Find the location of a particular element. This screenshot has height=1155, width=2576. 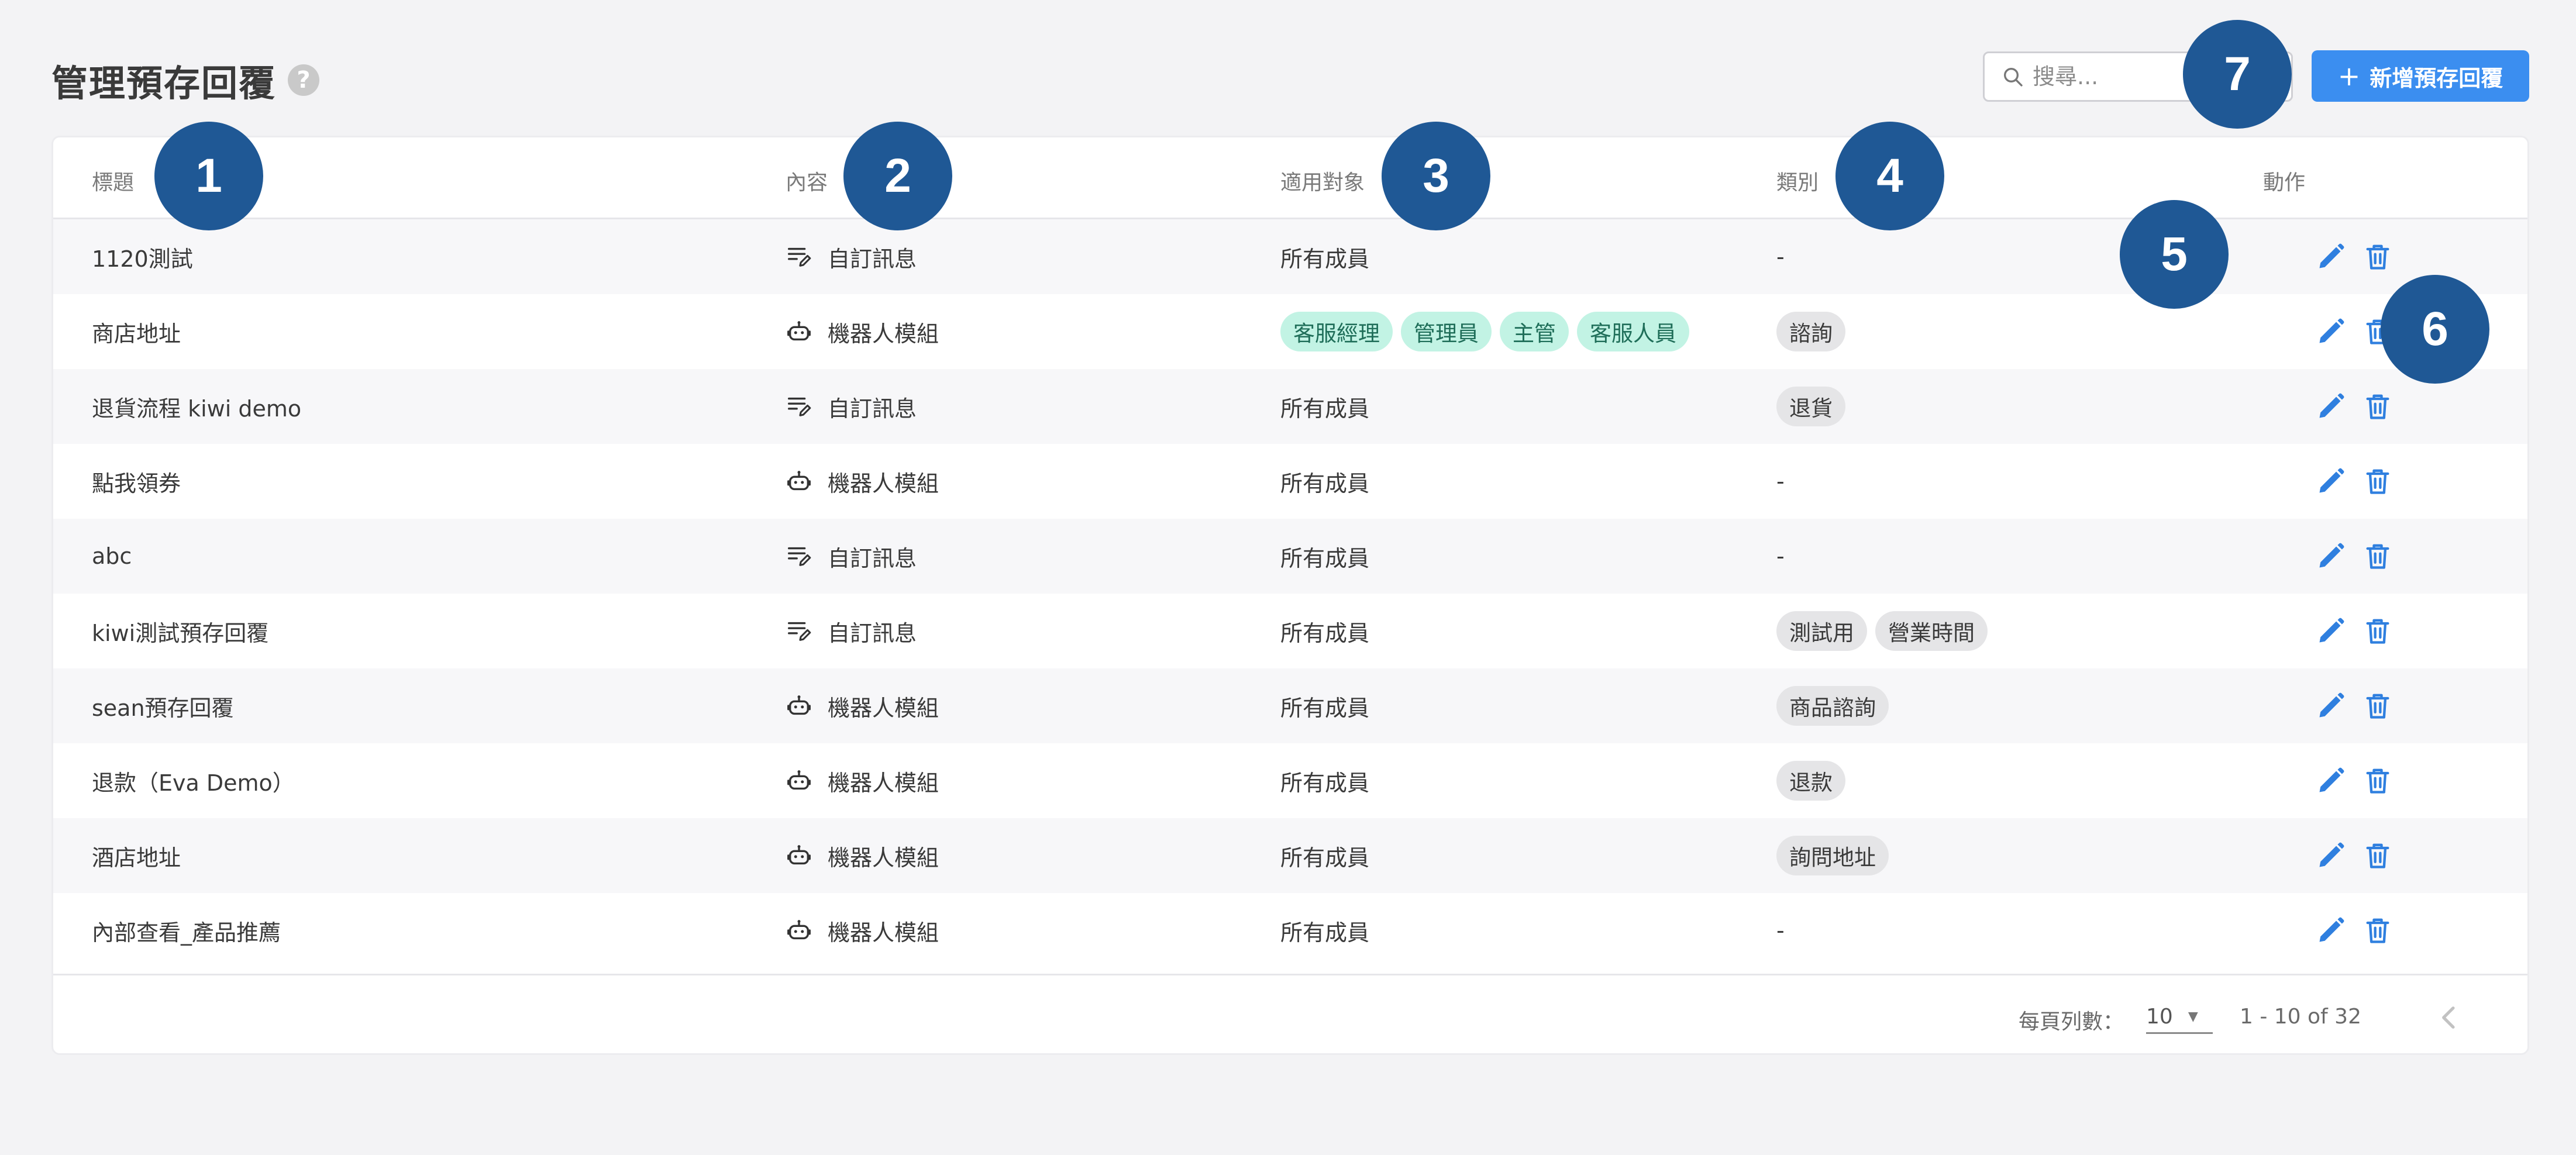

marker-1: 1 is located at coordinates (208, 176).